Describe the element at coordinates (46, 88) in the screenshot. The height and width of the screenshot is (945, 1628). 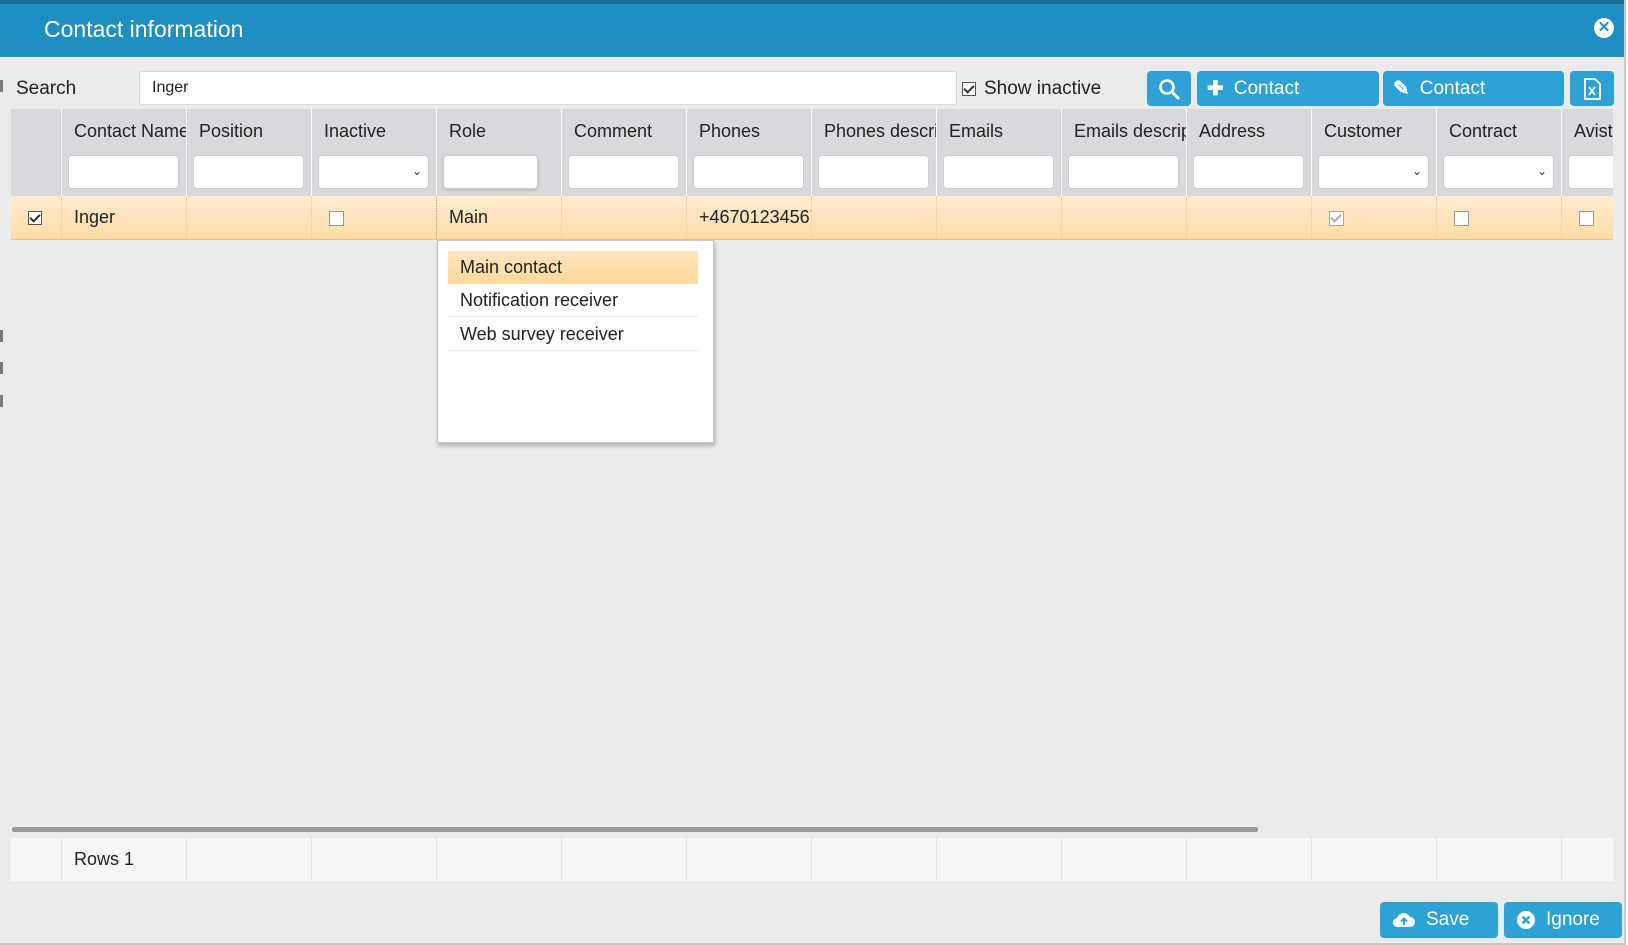
I see `search-label: Search` at that location.